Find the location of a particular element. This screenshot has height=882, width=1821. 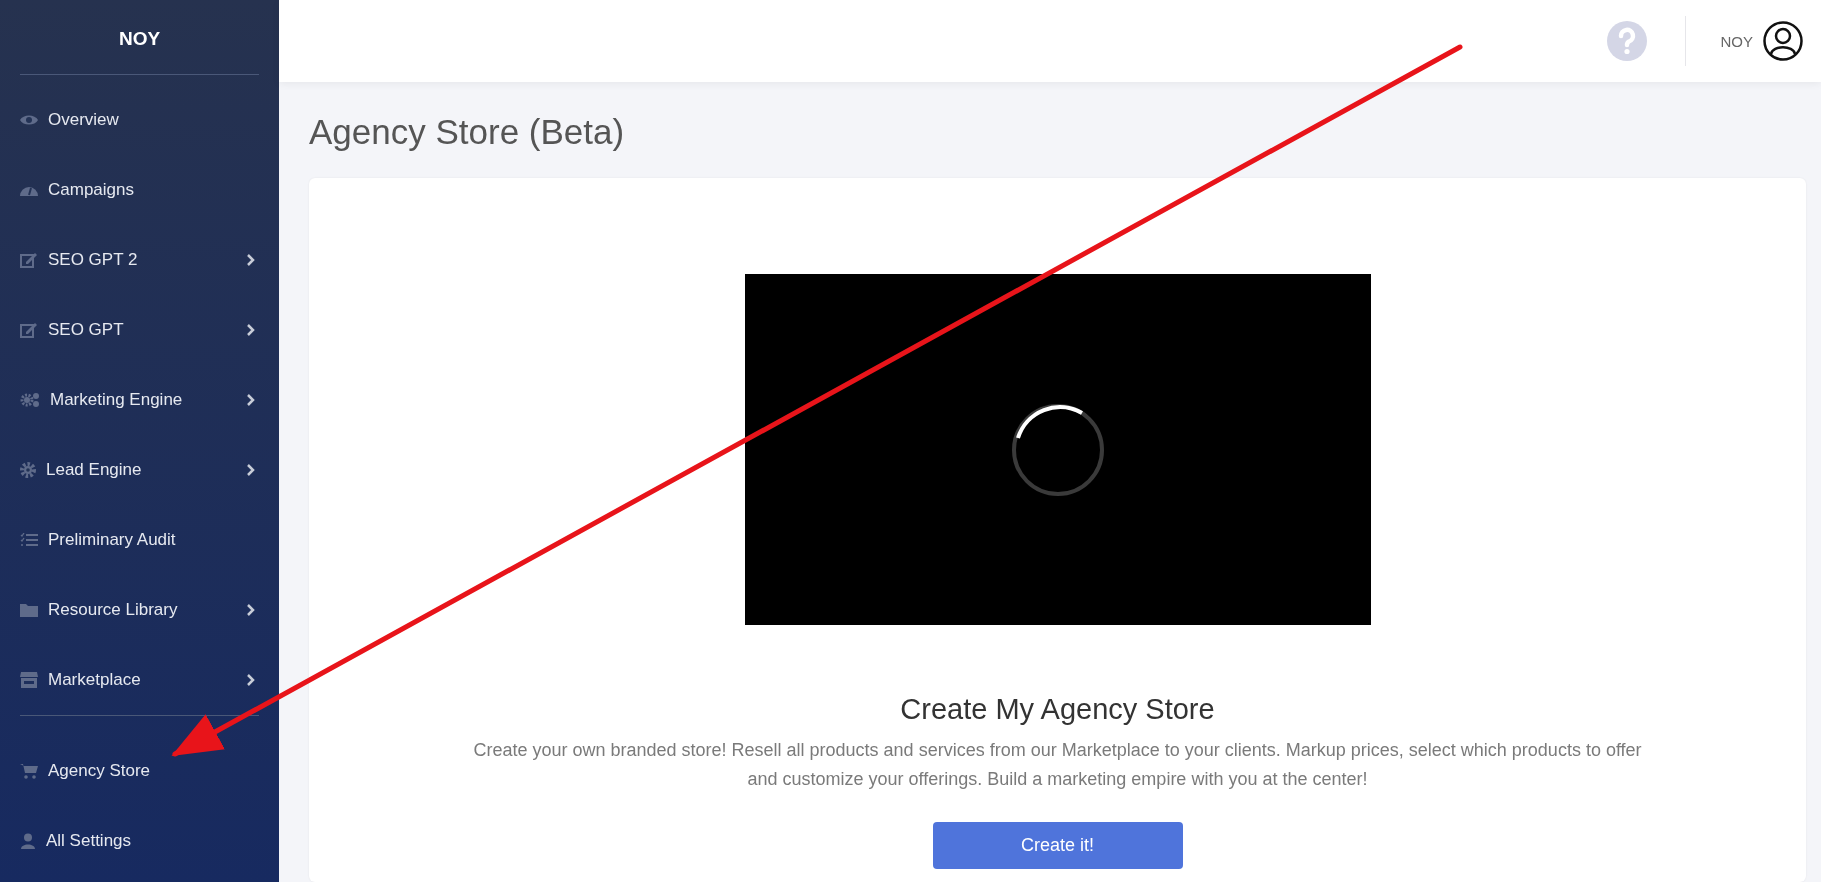

card-heading: Create My Agency Store is located at coordinates (1057, 709).